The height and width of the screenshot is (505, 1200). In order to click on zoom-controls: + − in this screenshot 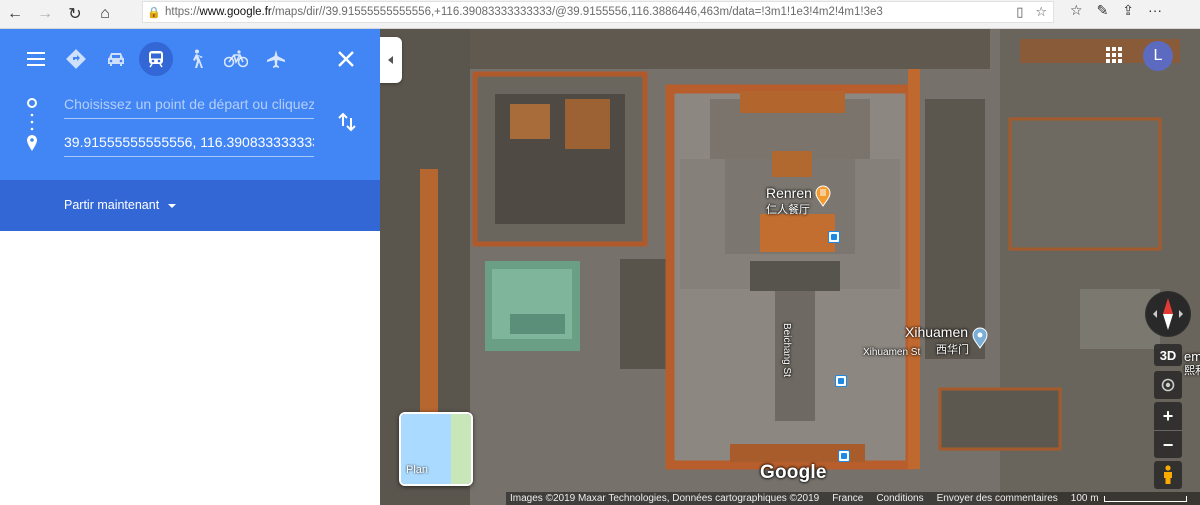, I will do `click(1168, 430)`.